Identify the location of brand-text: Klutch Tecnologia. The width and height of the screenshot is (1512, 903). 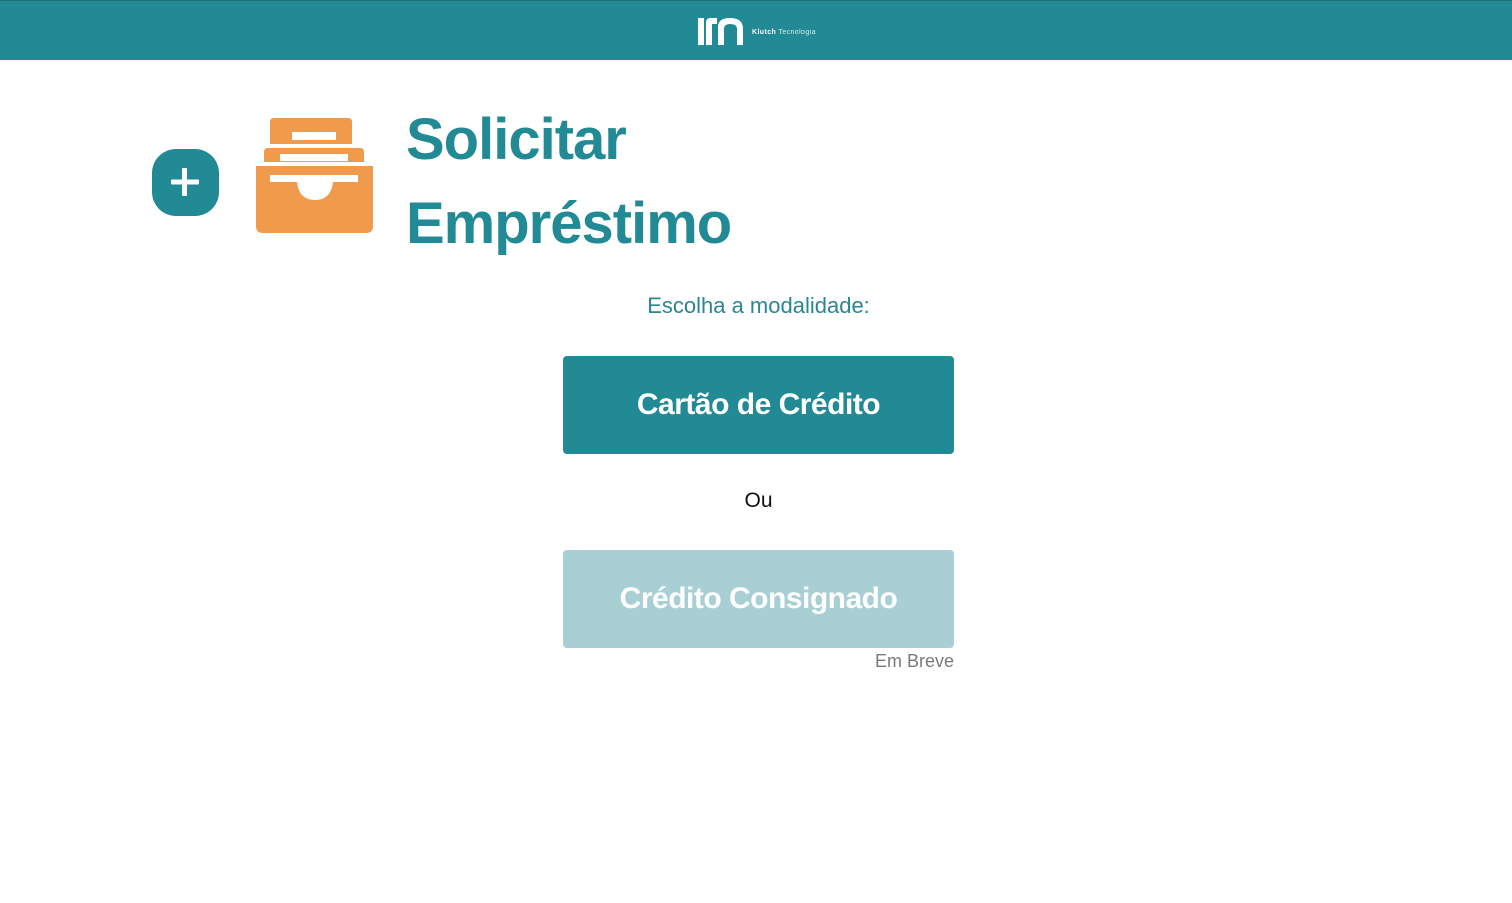
(784, 32).